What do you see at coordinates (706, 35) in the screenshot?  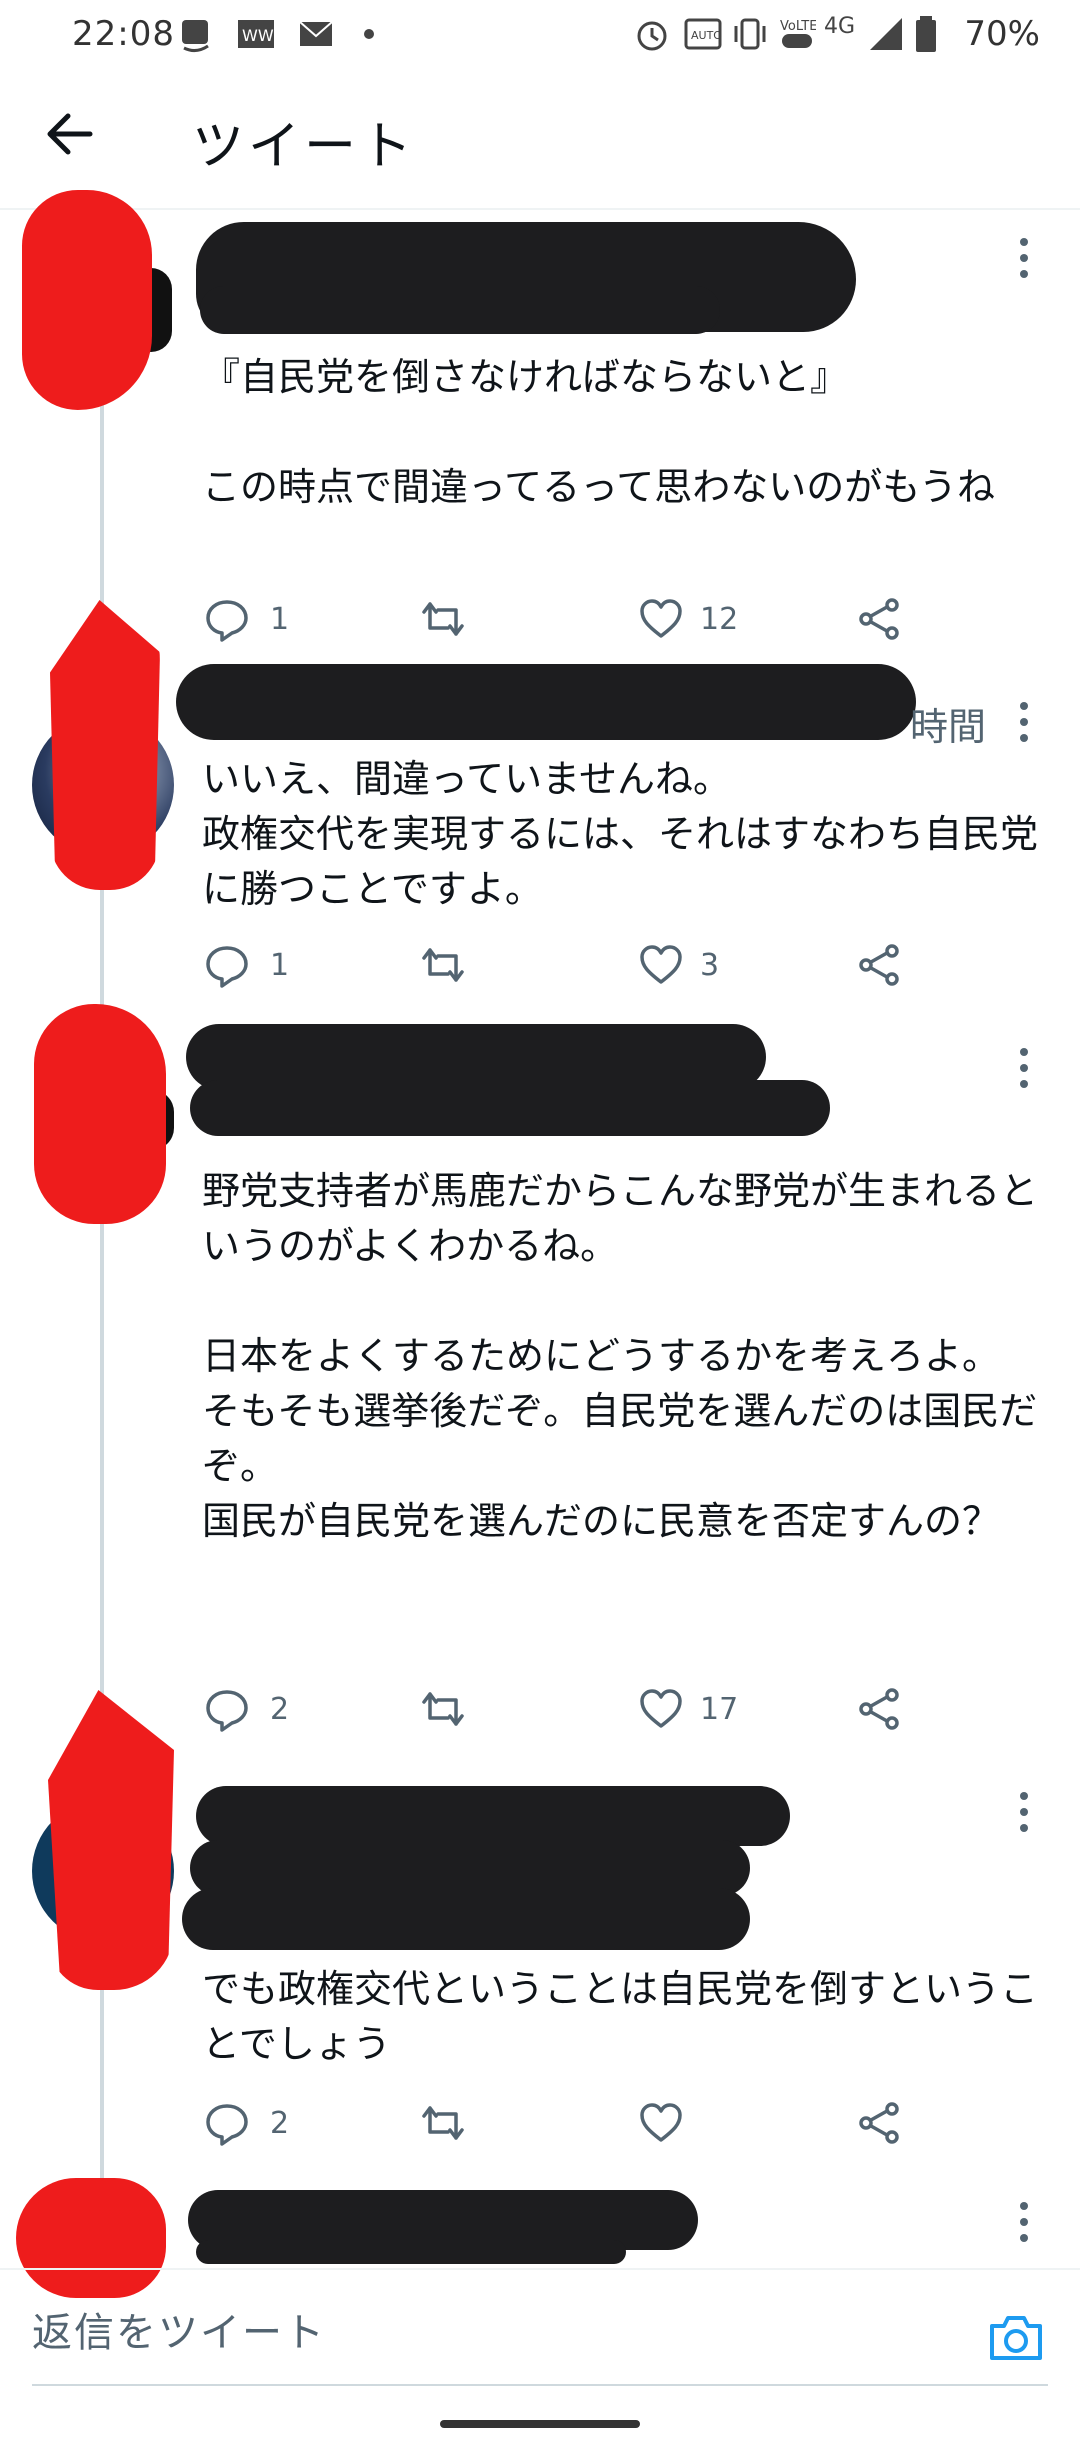 I see `svg-text: AUTO` at bounding box center [706, 35].